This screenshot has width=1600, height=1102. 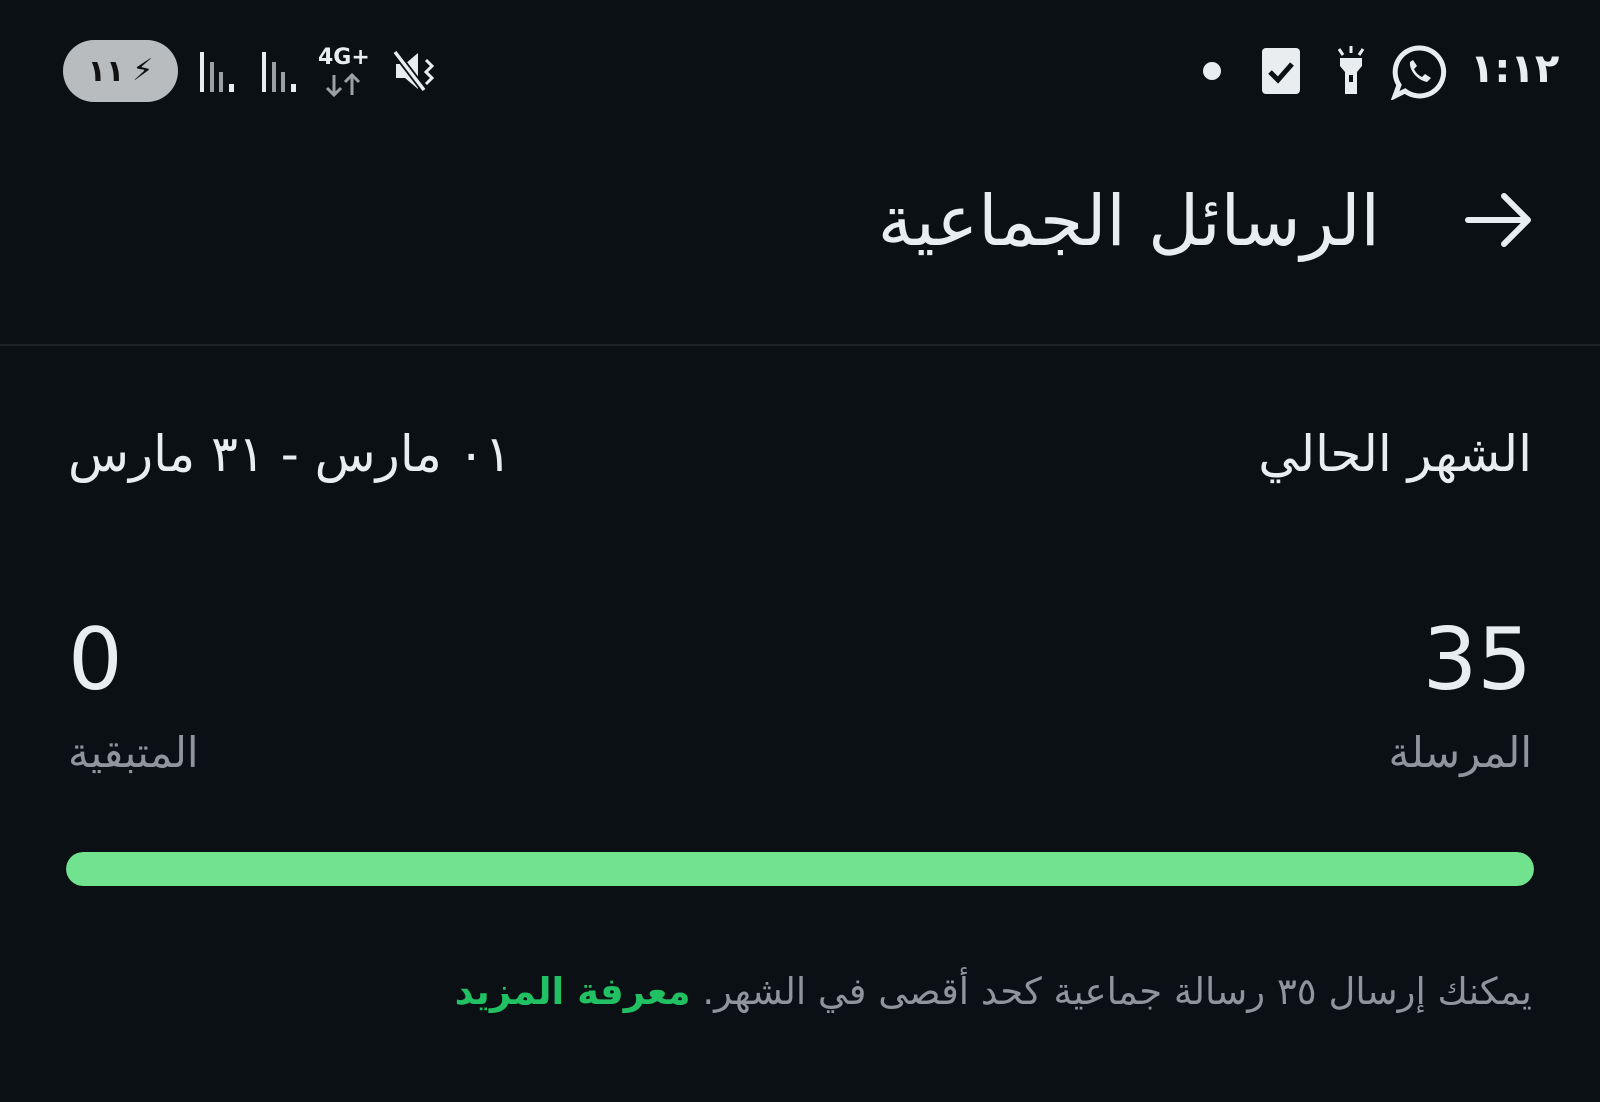 I want to click on date-range: ٠١ مارس - ٣١ مارس, so click(x=290, y=454).